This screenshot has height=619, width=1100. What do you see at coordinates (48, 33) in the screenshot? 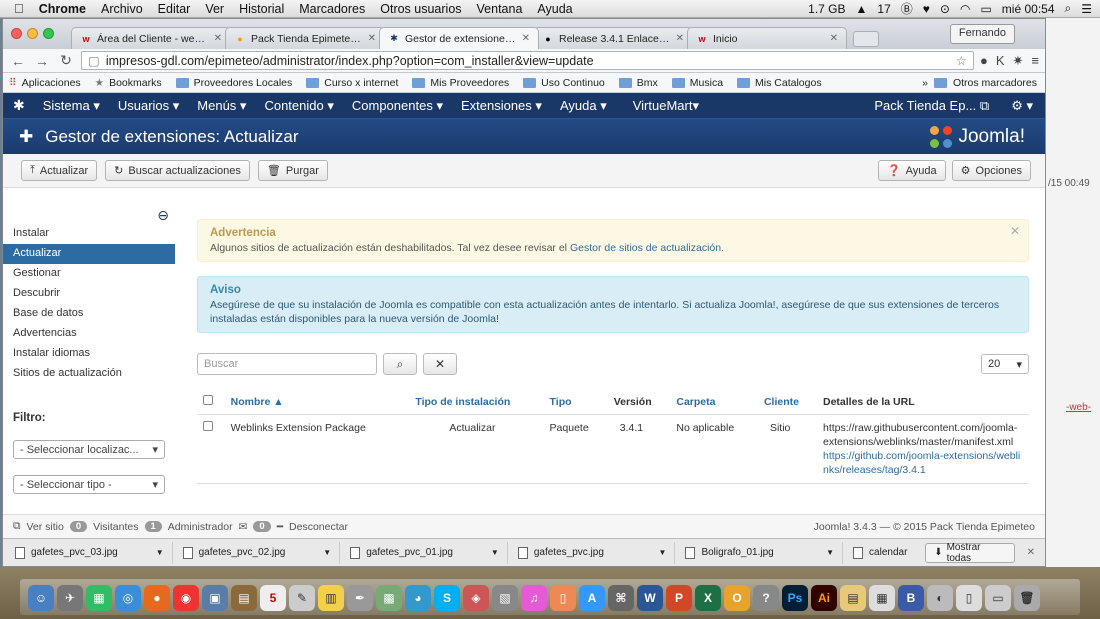
I see `zoom-window-button` at bounding box center [48, 33].